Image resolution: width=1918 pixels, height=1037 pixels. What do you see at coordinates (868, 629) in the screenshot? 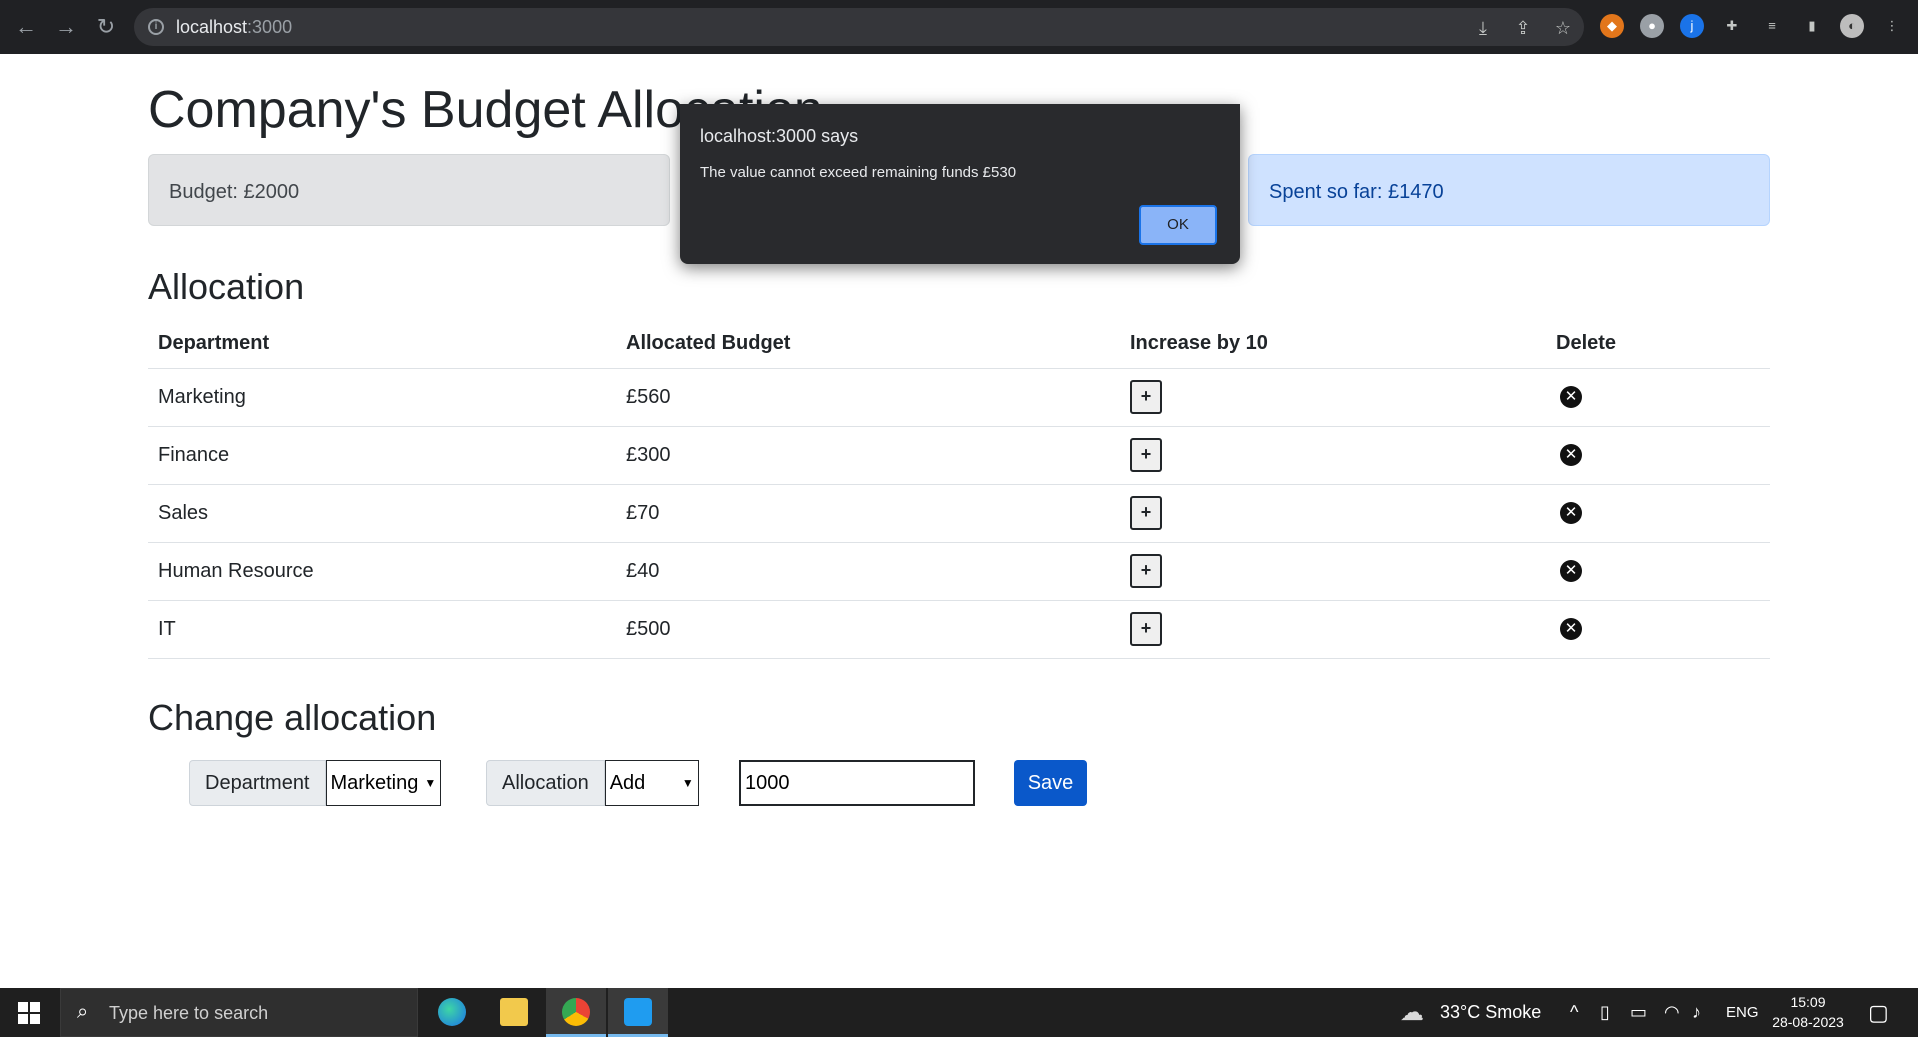
I see `budget-cell: £500` at bounding box center [868, 629].